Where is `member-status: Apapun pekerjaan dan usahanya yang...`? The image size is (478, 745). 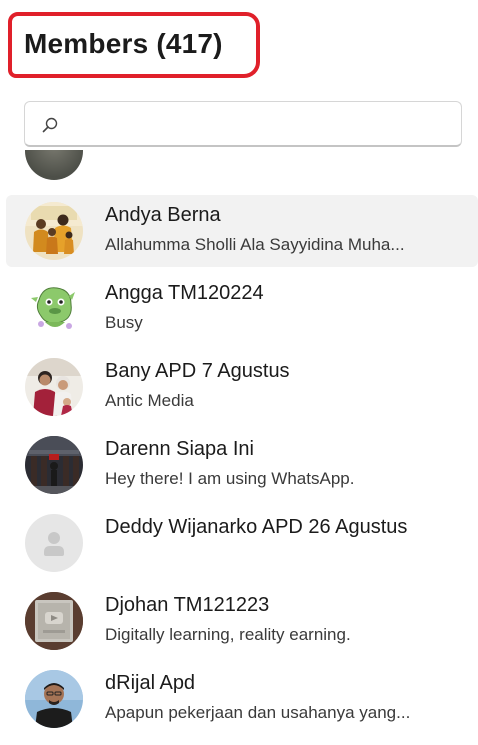 member-status: Apapun pekerjaan dan usahanya yang... is located at coordinates (258, 712).